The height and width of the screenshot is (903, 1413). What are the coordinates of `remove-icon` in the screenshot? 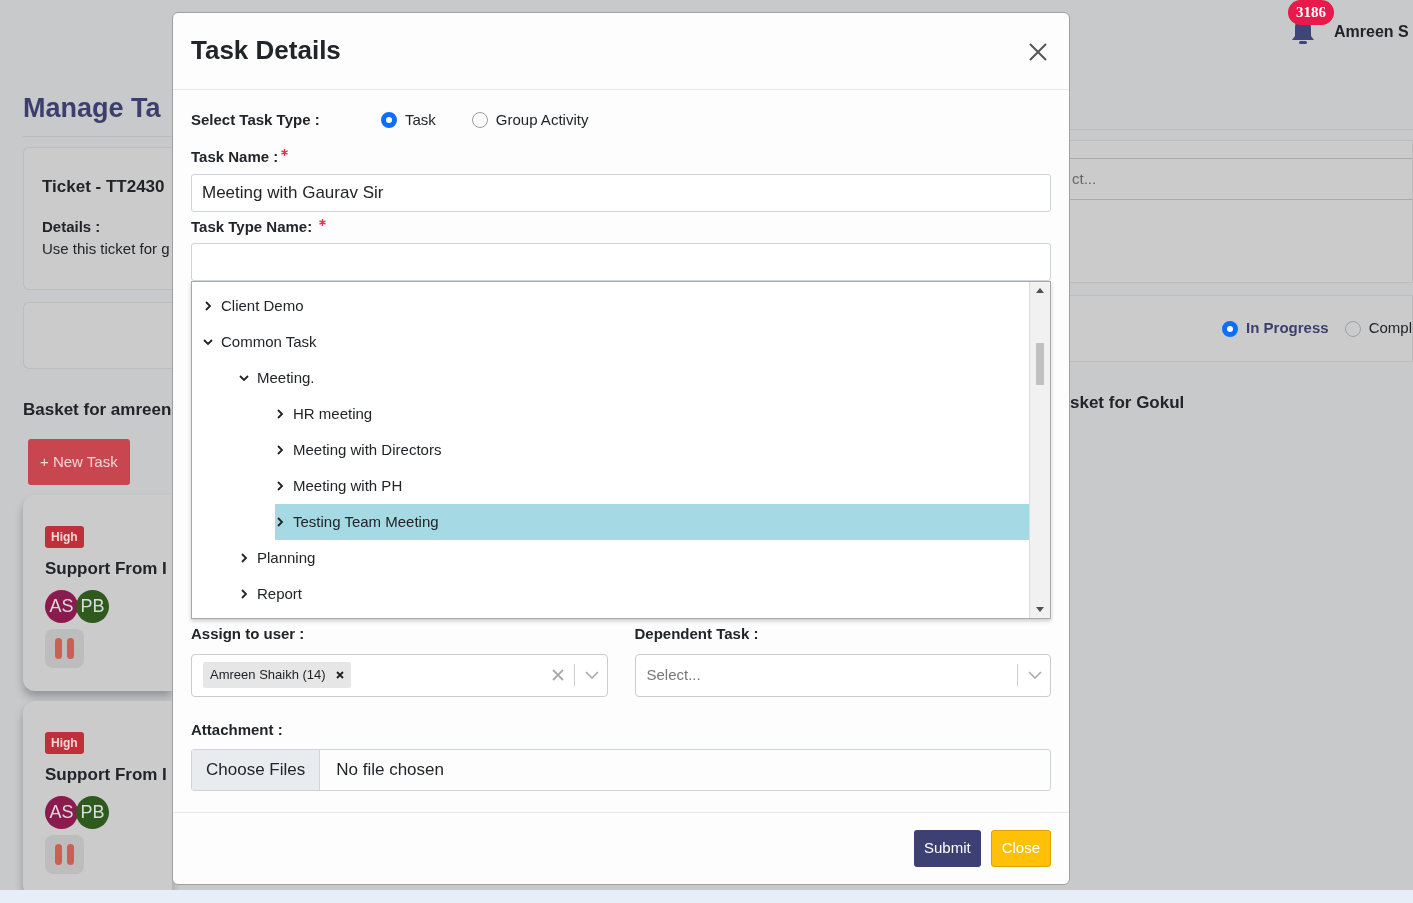 It's located at (339, 675).